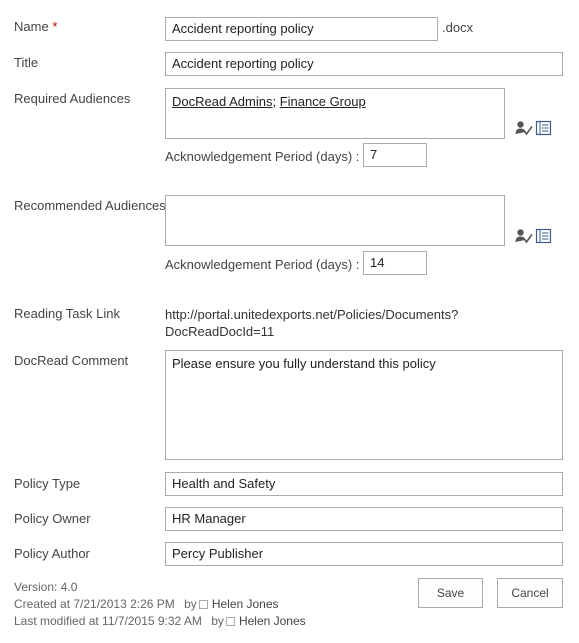 The height and width of the screenshot is (643, 579). I want to click on required-audiences-picker: DocRead Admins; Finance Group, so click(335, 113).